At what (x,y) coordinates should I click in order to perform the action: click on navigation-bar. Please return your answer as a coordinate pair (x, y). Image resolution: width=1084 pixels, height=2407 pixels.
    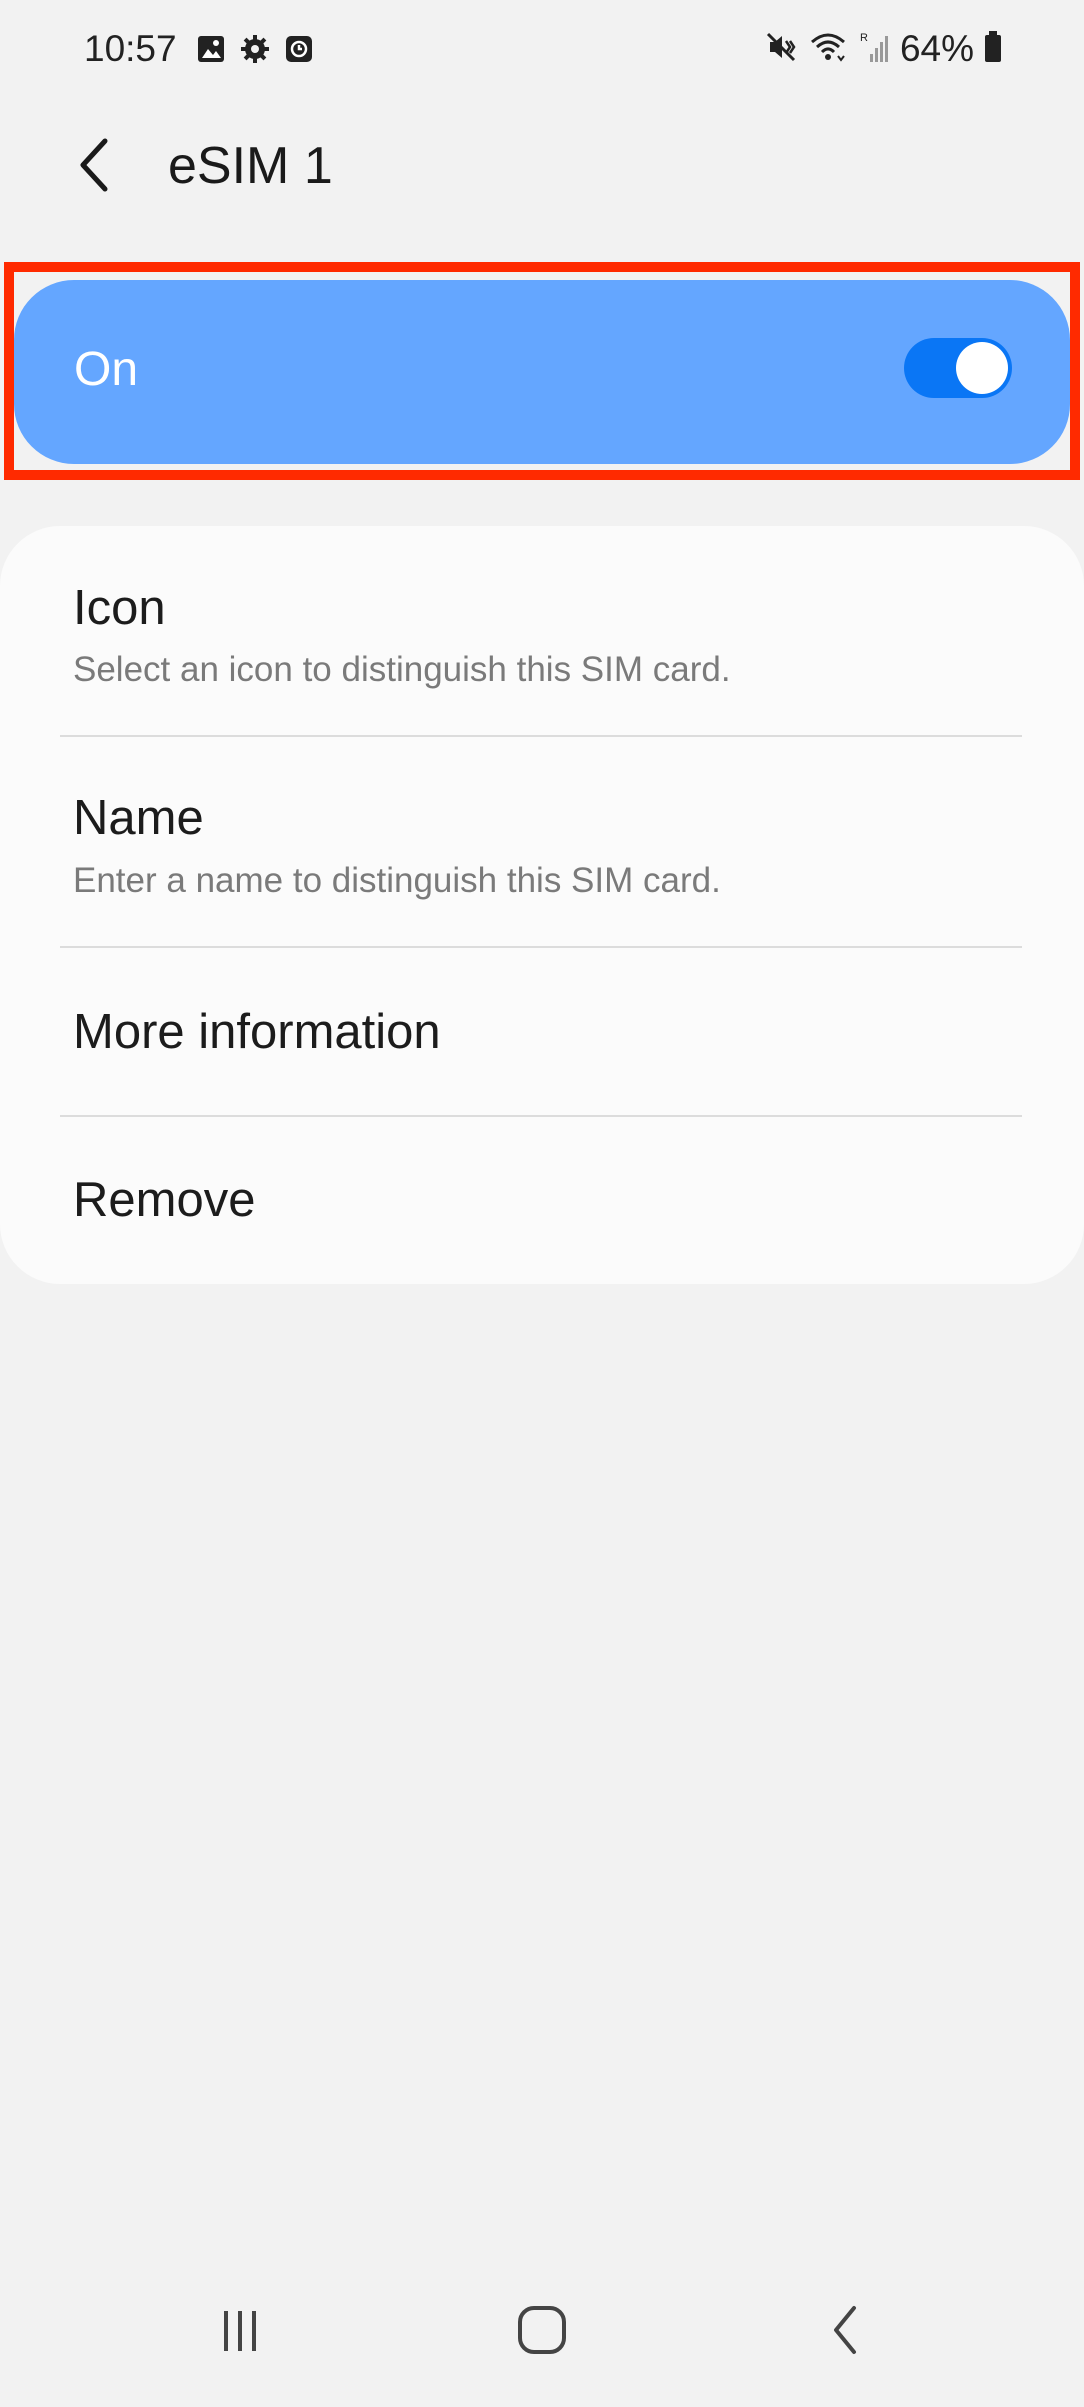
    Looking at the image, I should click on (542, 2330).